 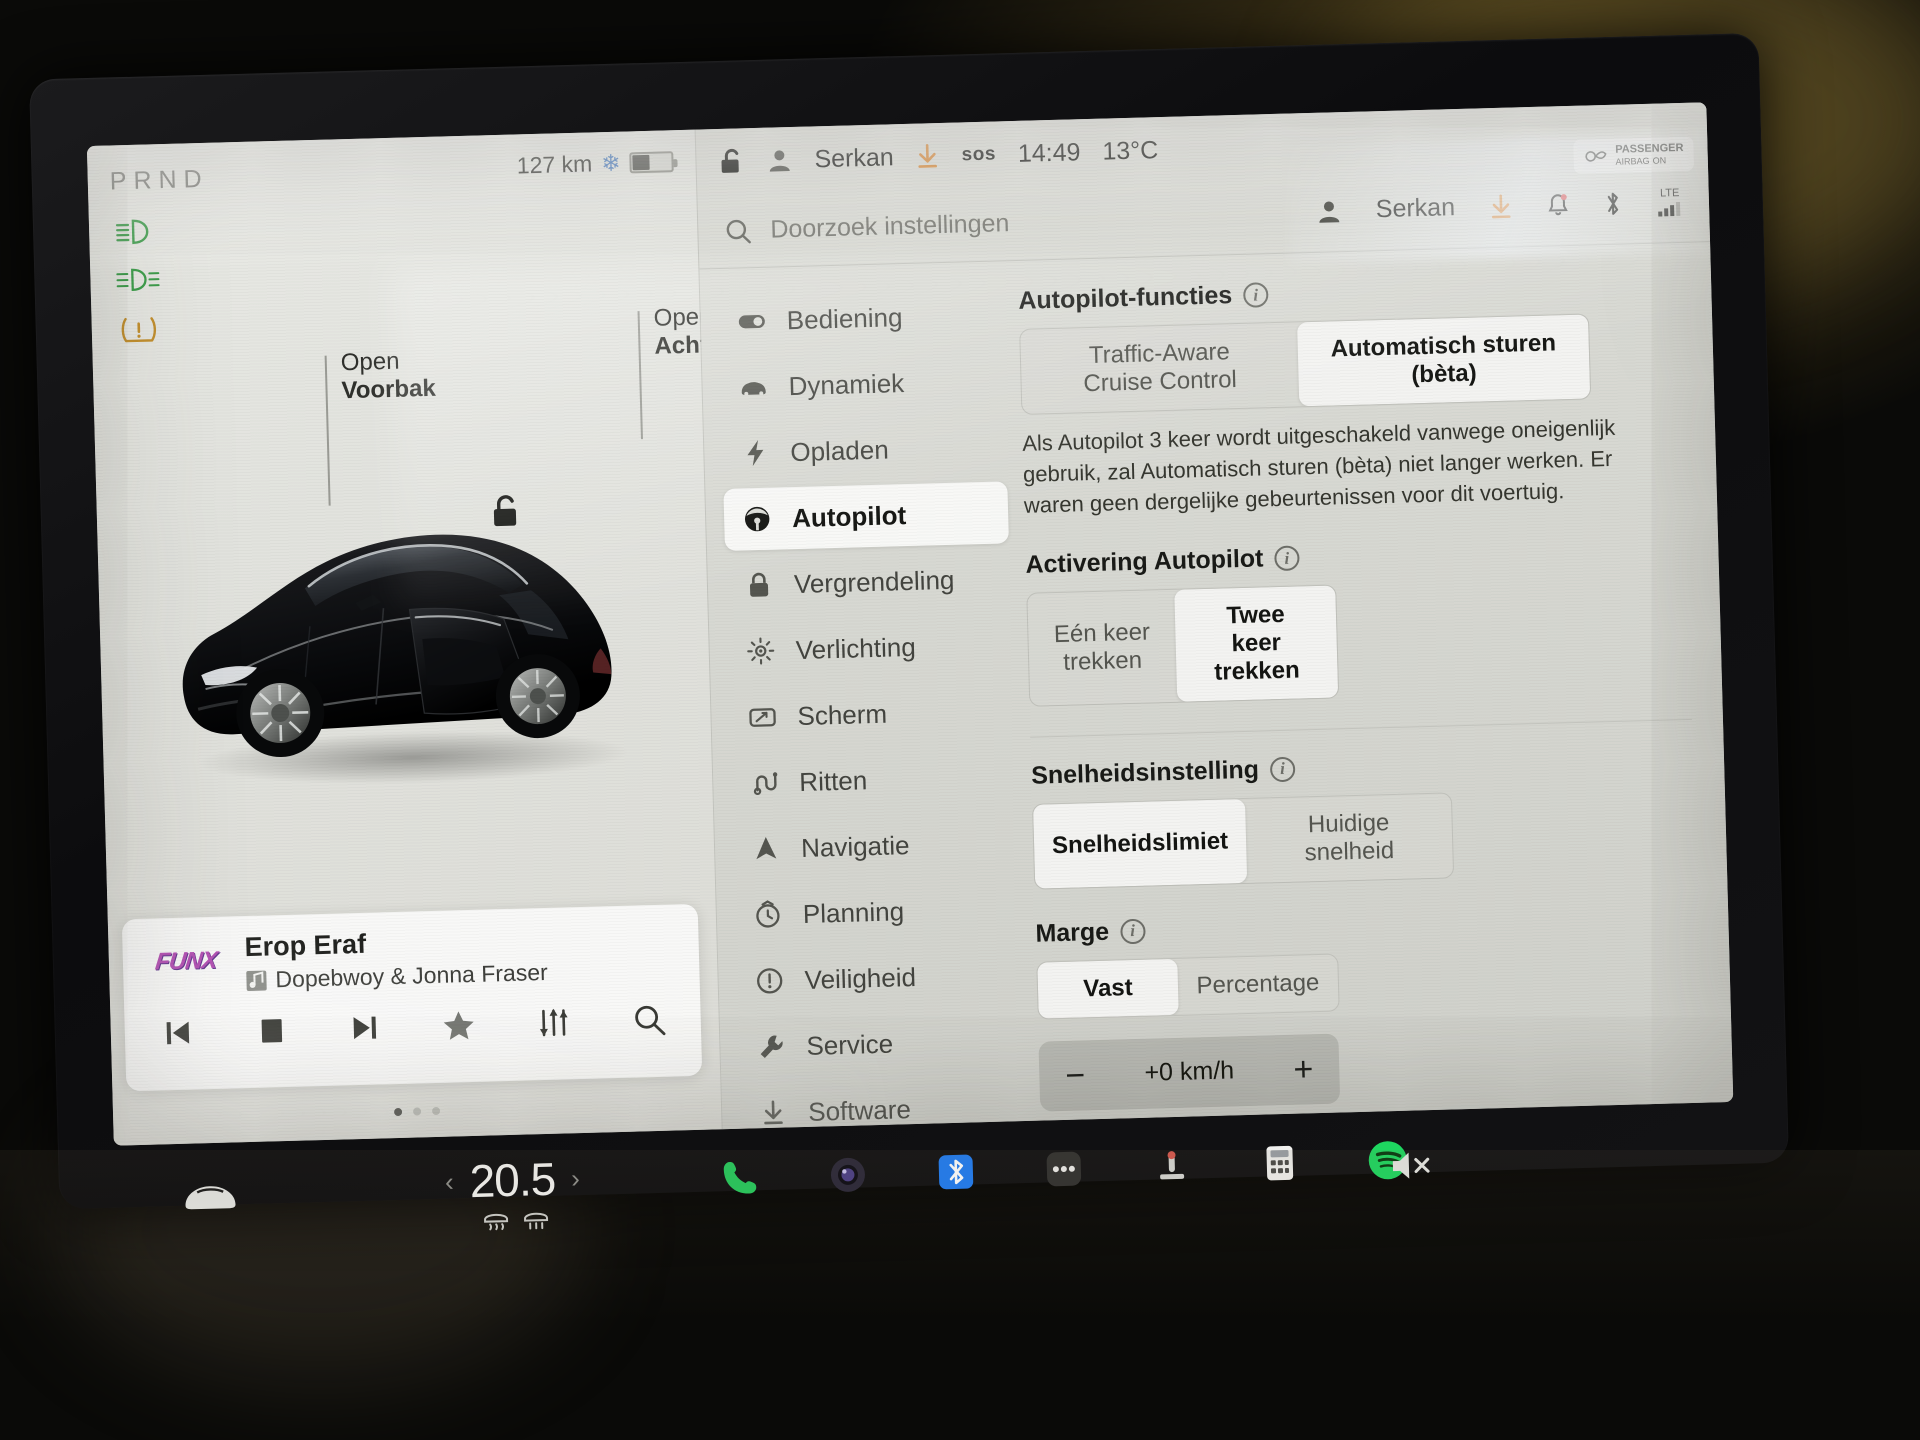 I want to click on segment-fixed: Vast, so click(x=1108, y=988).